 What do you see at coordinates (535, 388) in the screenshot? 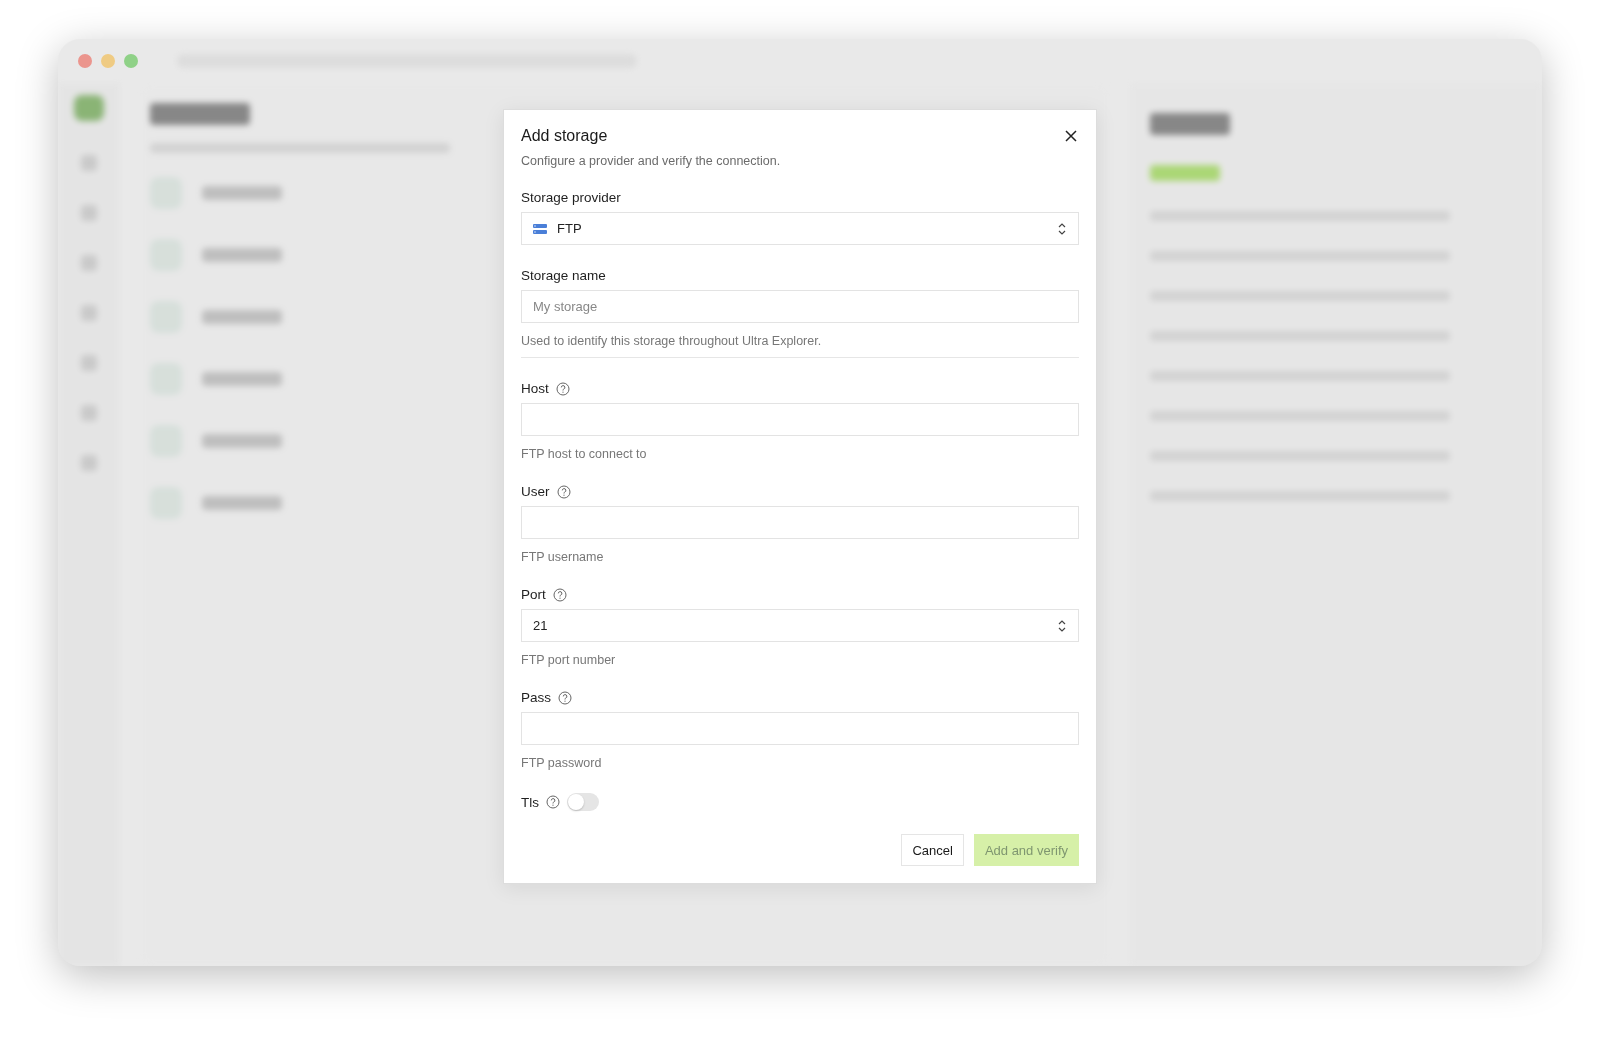
I see `field-label: Host` at bounding box center [535, 388].